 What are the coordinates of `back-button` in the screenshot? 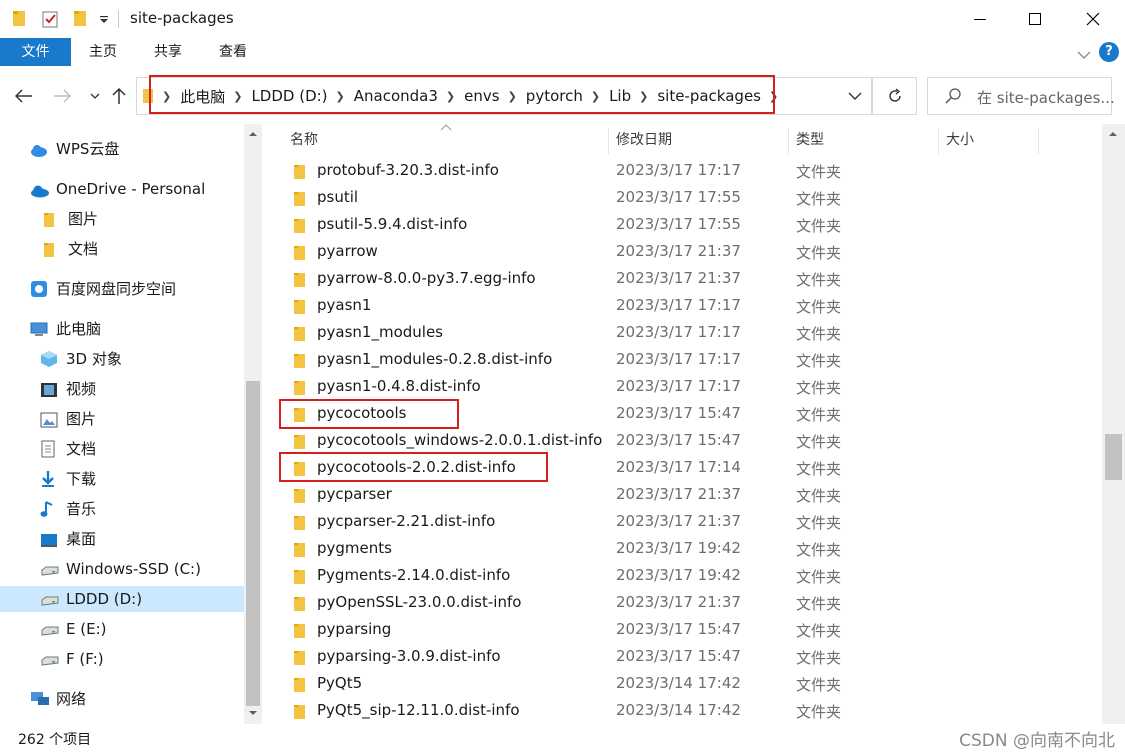 It's located at (24, 96).